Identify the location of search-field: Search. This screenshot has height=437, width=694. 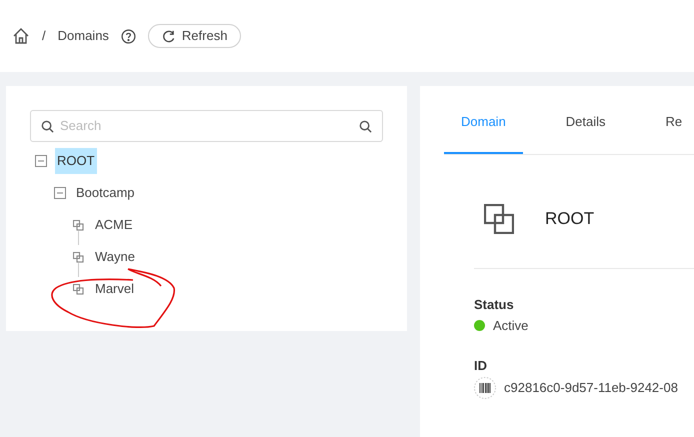
(206, 126).